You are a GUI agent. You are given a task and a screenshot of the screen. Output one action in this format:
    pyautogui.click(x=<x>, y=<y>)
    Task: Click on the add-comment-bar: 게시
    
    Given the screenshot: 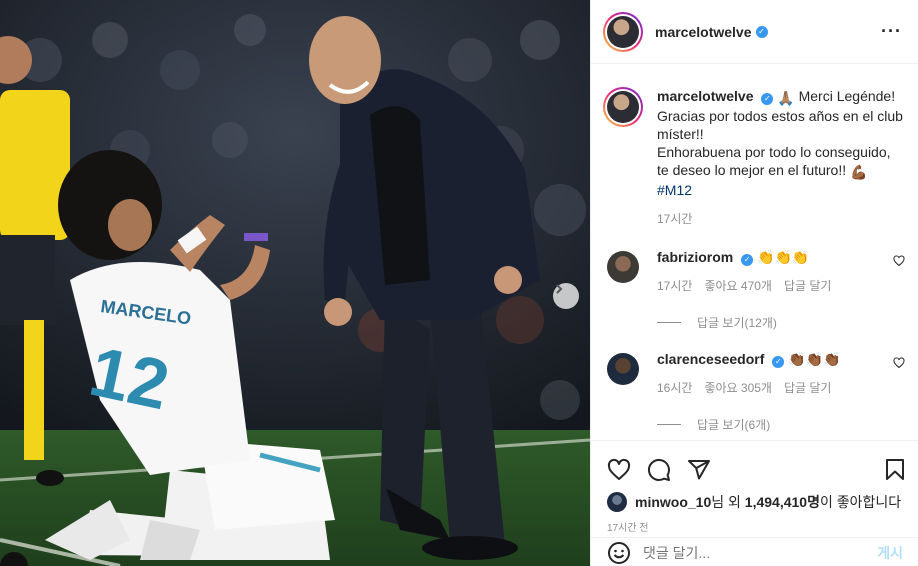 What is the action you would take?
    pyautogui.click(x=754, y=551)
    